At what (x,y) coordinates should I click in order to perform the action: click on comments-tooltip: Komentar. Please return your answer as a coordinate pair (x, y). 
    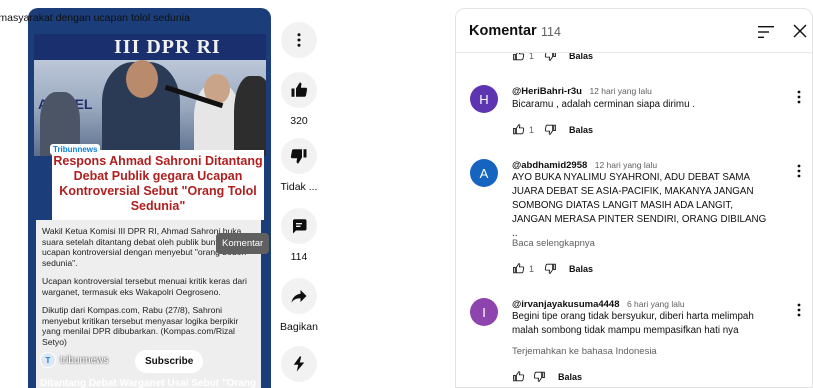
    Looking at the image, I should click on (243, 243).